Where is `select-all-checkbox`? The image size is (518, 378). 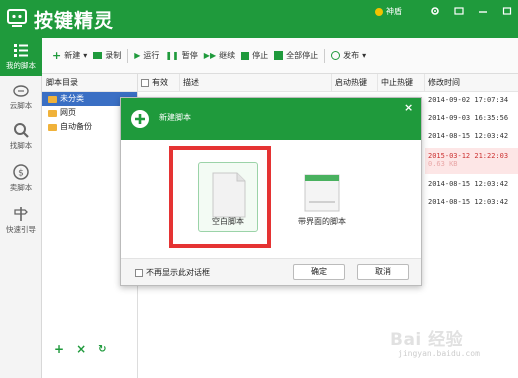 select-all-checkbox is located at coordinates (145, 82).